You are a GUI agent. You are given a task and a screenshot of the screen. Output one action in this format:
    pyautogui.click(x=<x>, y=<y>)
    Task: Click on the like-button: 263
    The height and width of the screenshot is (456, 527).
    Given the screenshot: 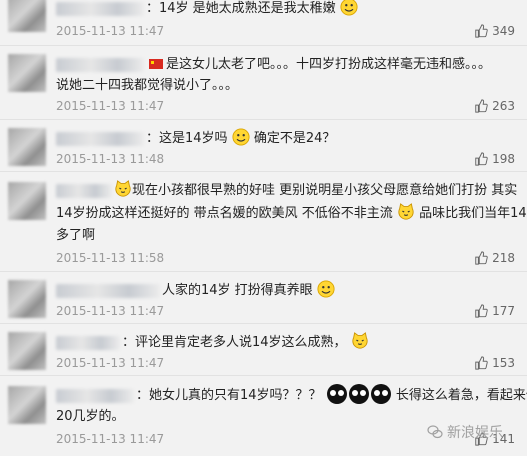 What is the action you would take?
    pyautogui.click(x=494, y=106)
    